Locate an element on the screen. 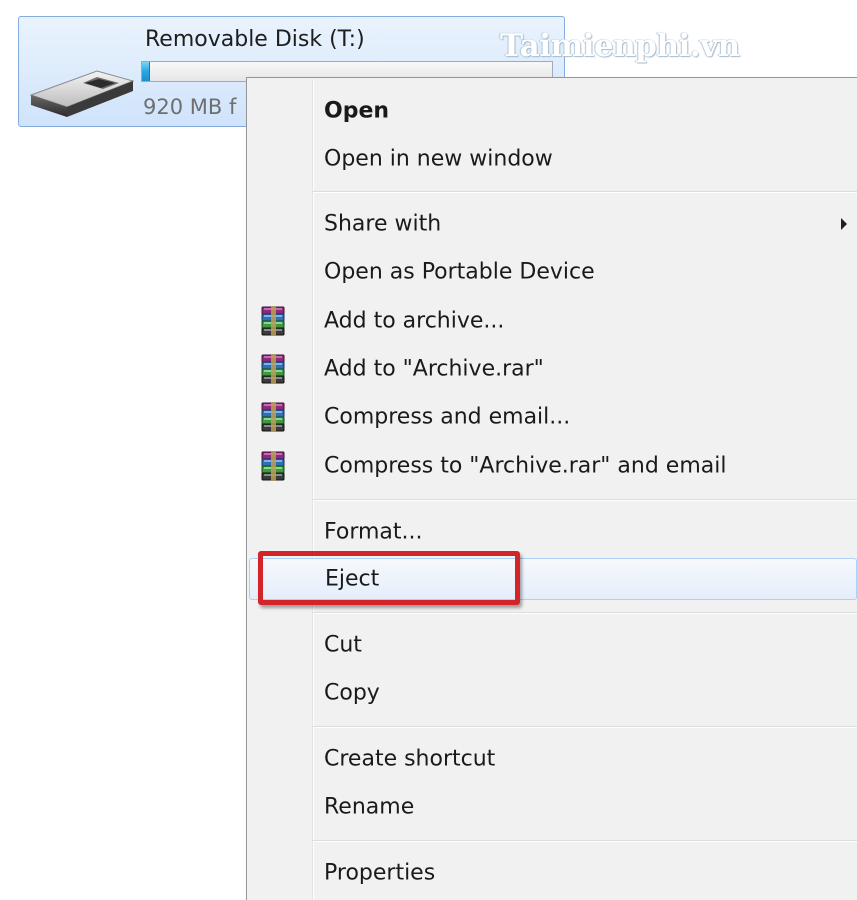 This screenshot has width=857, height=900. menu-item-compress-to-archive-and-email: Compress to "Archive.rar" and email is located at coordinates (553, 466).